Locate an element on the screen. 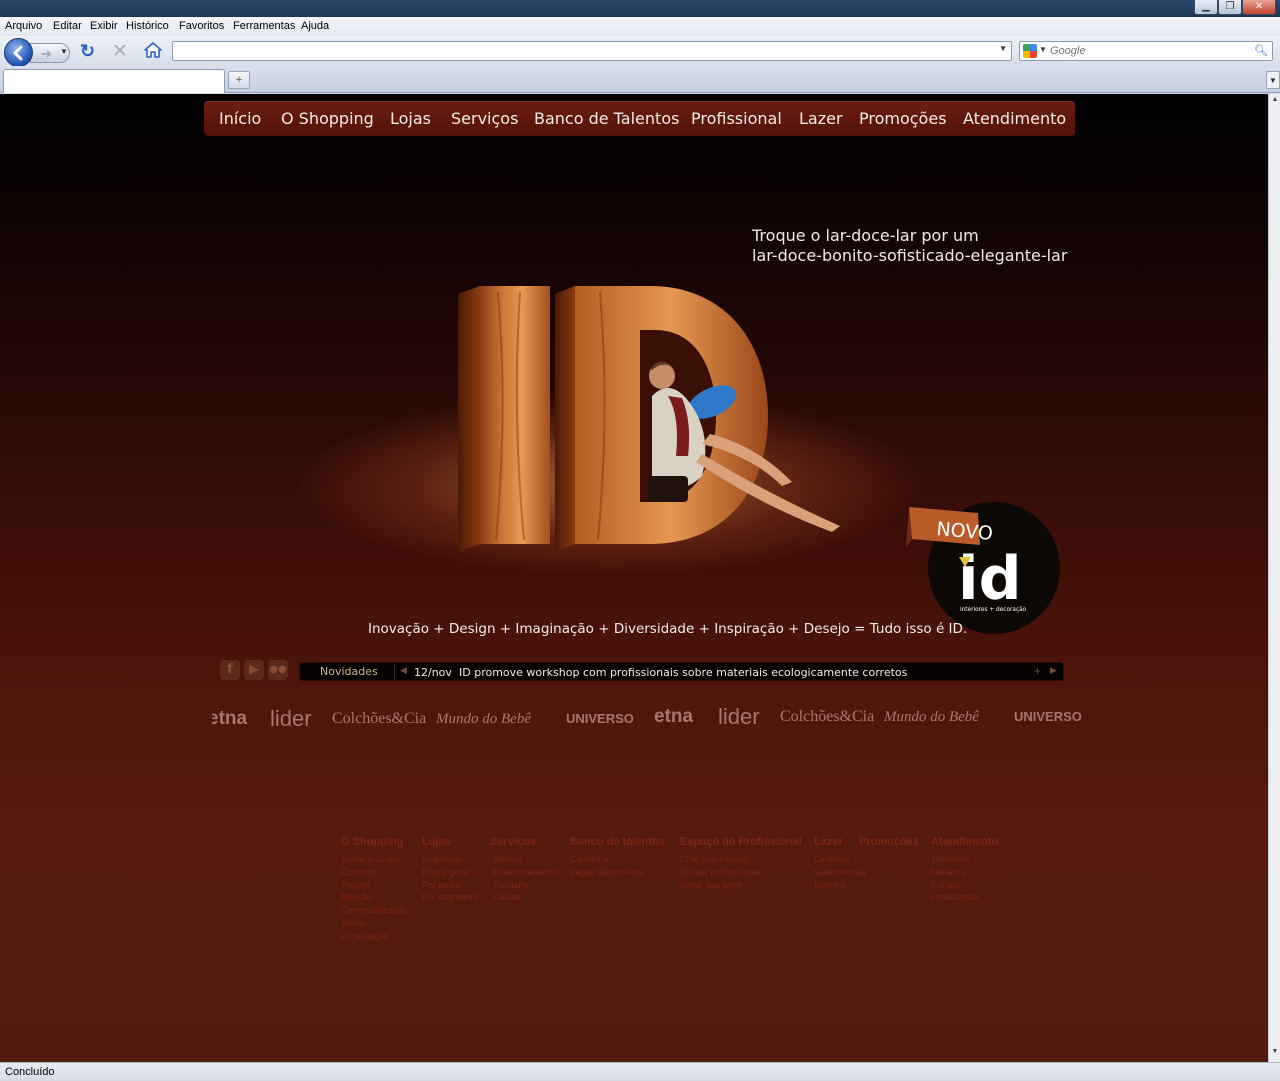  footer-heading: Lazer is located at coordinates (840, 842).